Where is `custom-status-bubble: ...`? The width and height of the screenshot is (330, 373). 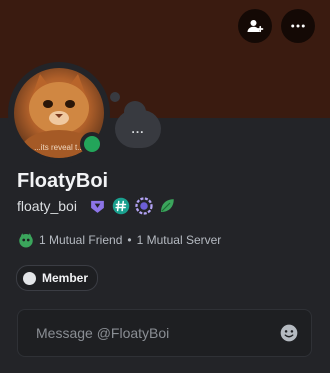 custom-status-bubble: ... is located at coordinates (138, 129).